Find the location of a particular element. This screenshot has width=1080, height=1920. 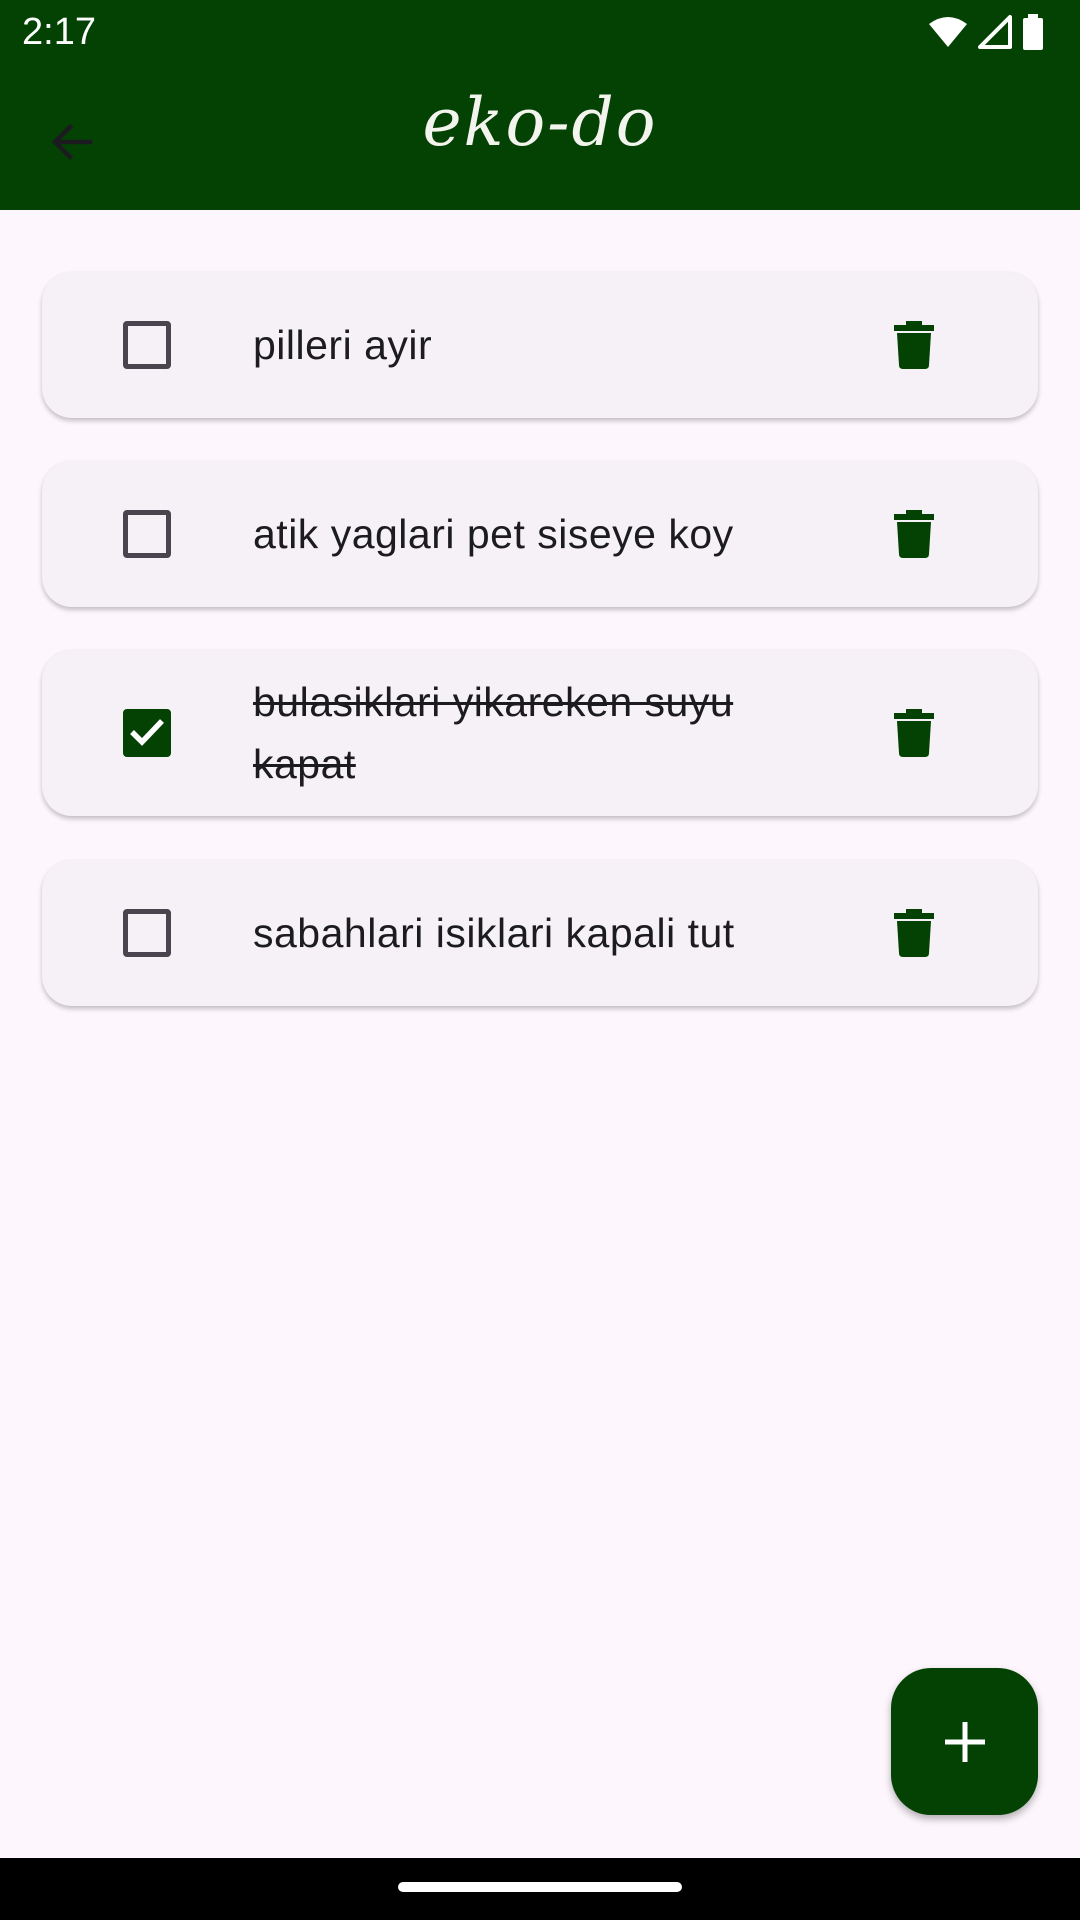

status-icons is located at coordinates (986, 32).